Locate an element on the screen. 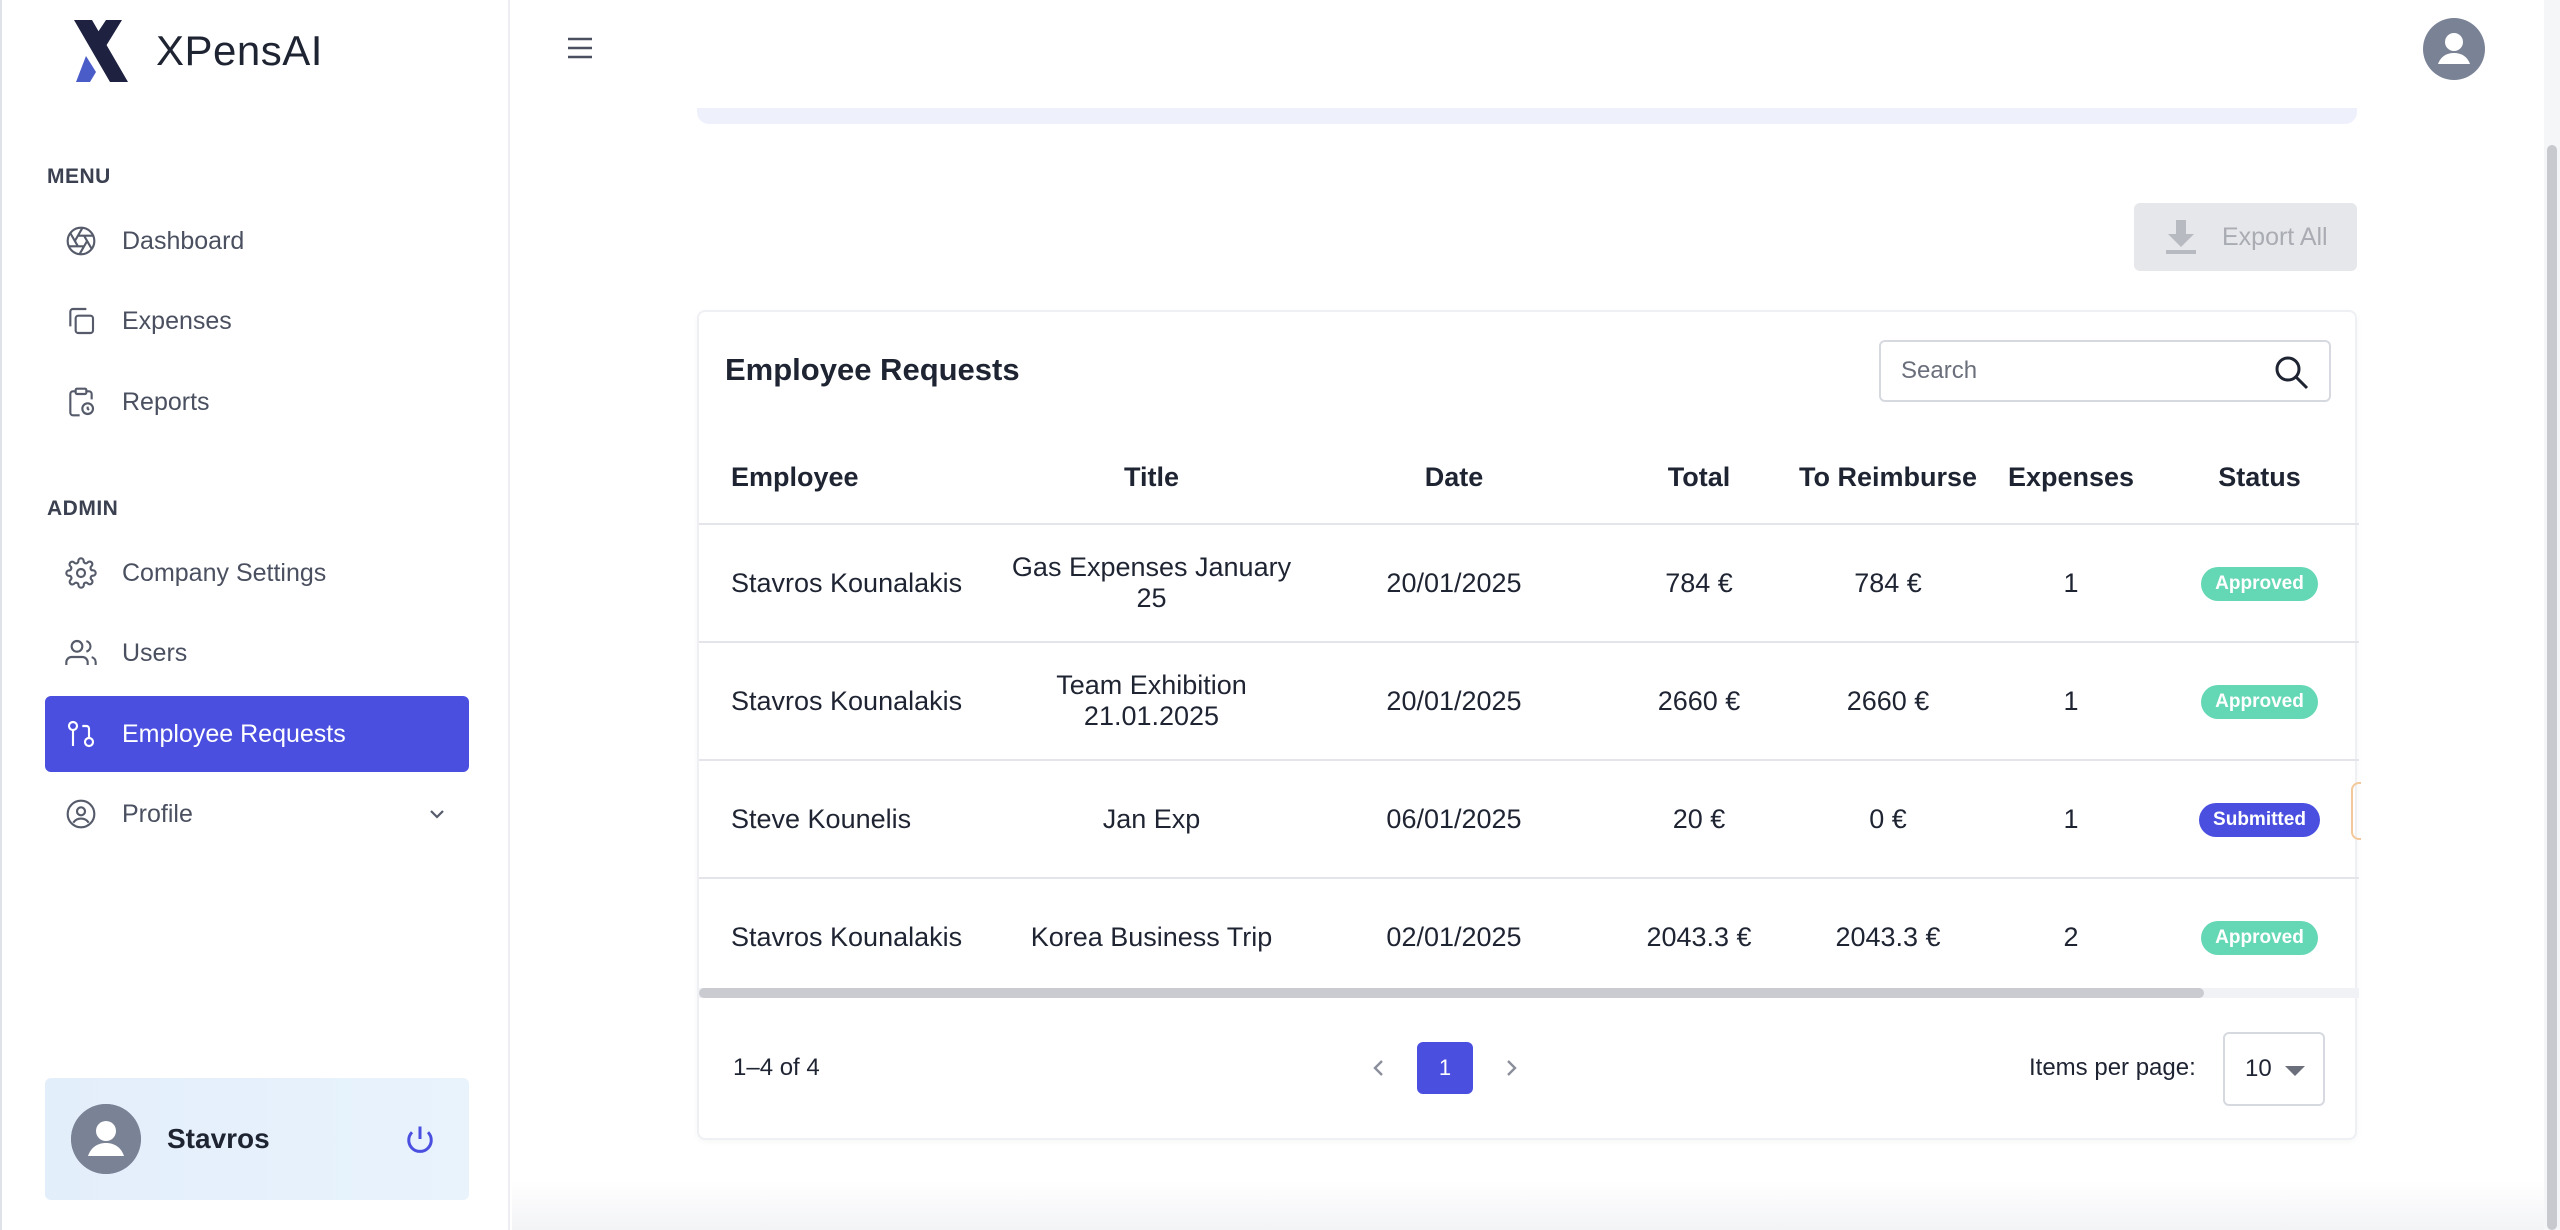 The image size is (2560, 1230). page-button-current: 1 is located at coordinates (1445, 1068).